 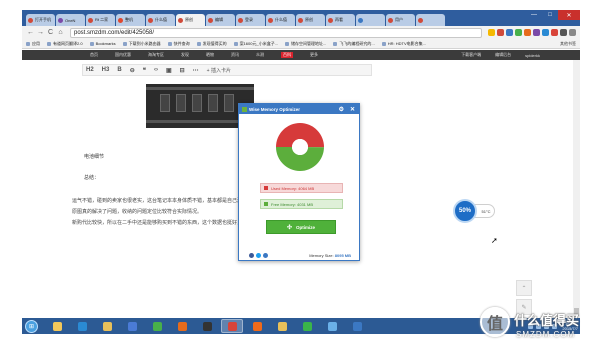 What do you see at coordinates (301, 227) in the screenshot?
I see `optimize-button: ✣ Optimize` at bounding box center [301, 227].